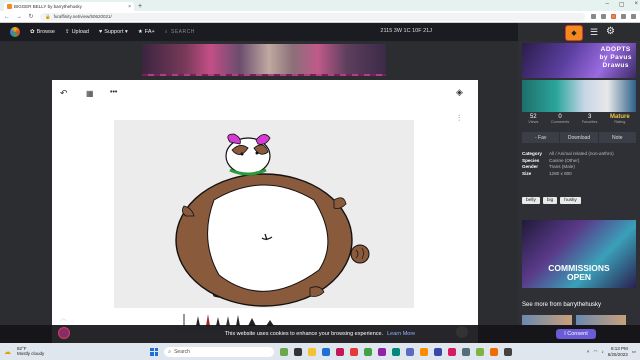 Image resolution: width=640 pixels, height=360 pixels. Describe the element at coordinates (63, 318) in the screenshot. I see `scroll-up-icon: ︿` at that location.